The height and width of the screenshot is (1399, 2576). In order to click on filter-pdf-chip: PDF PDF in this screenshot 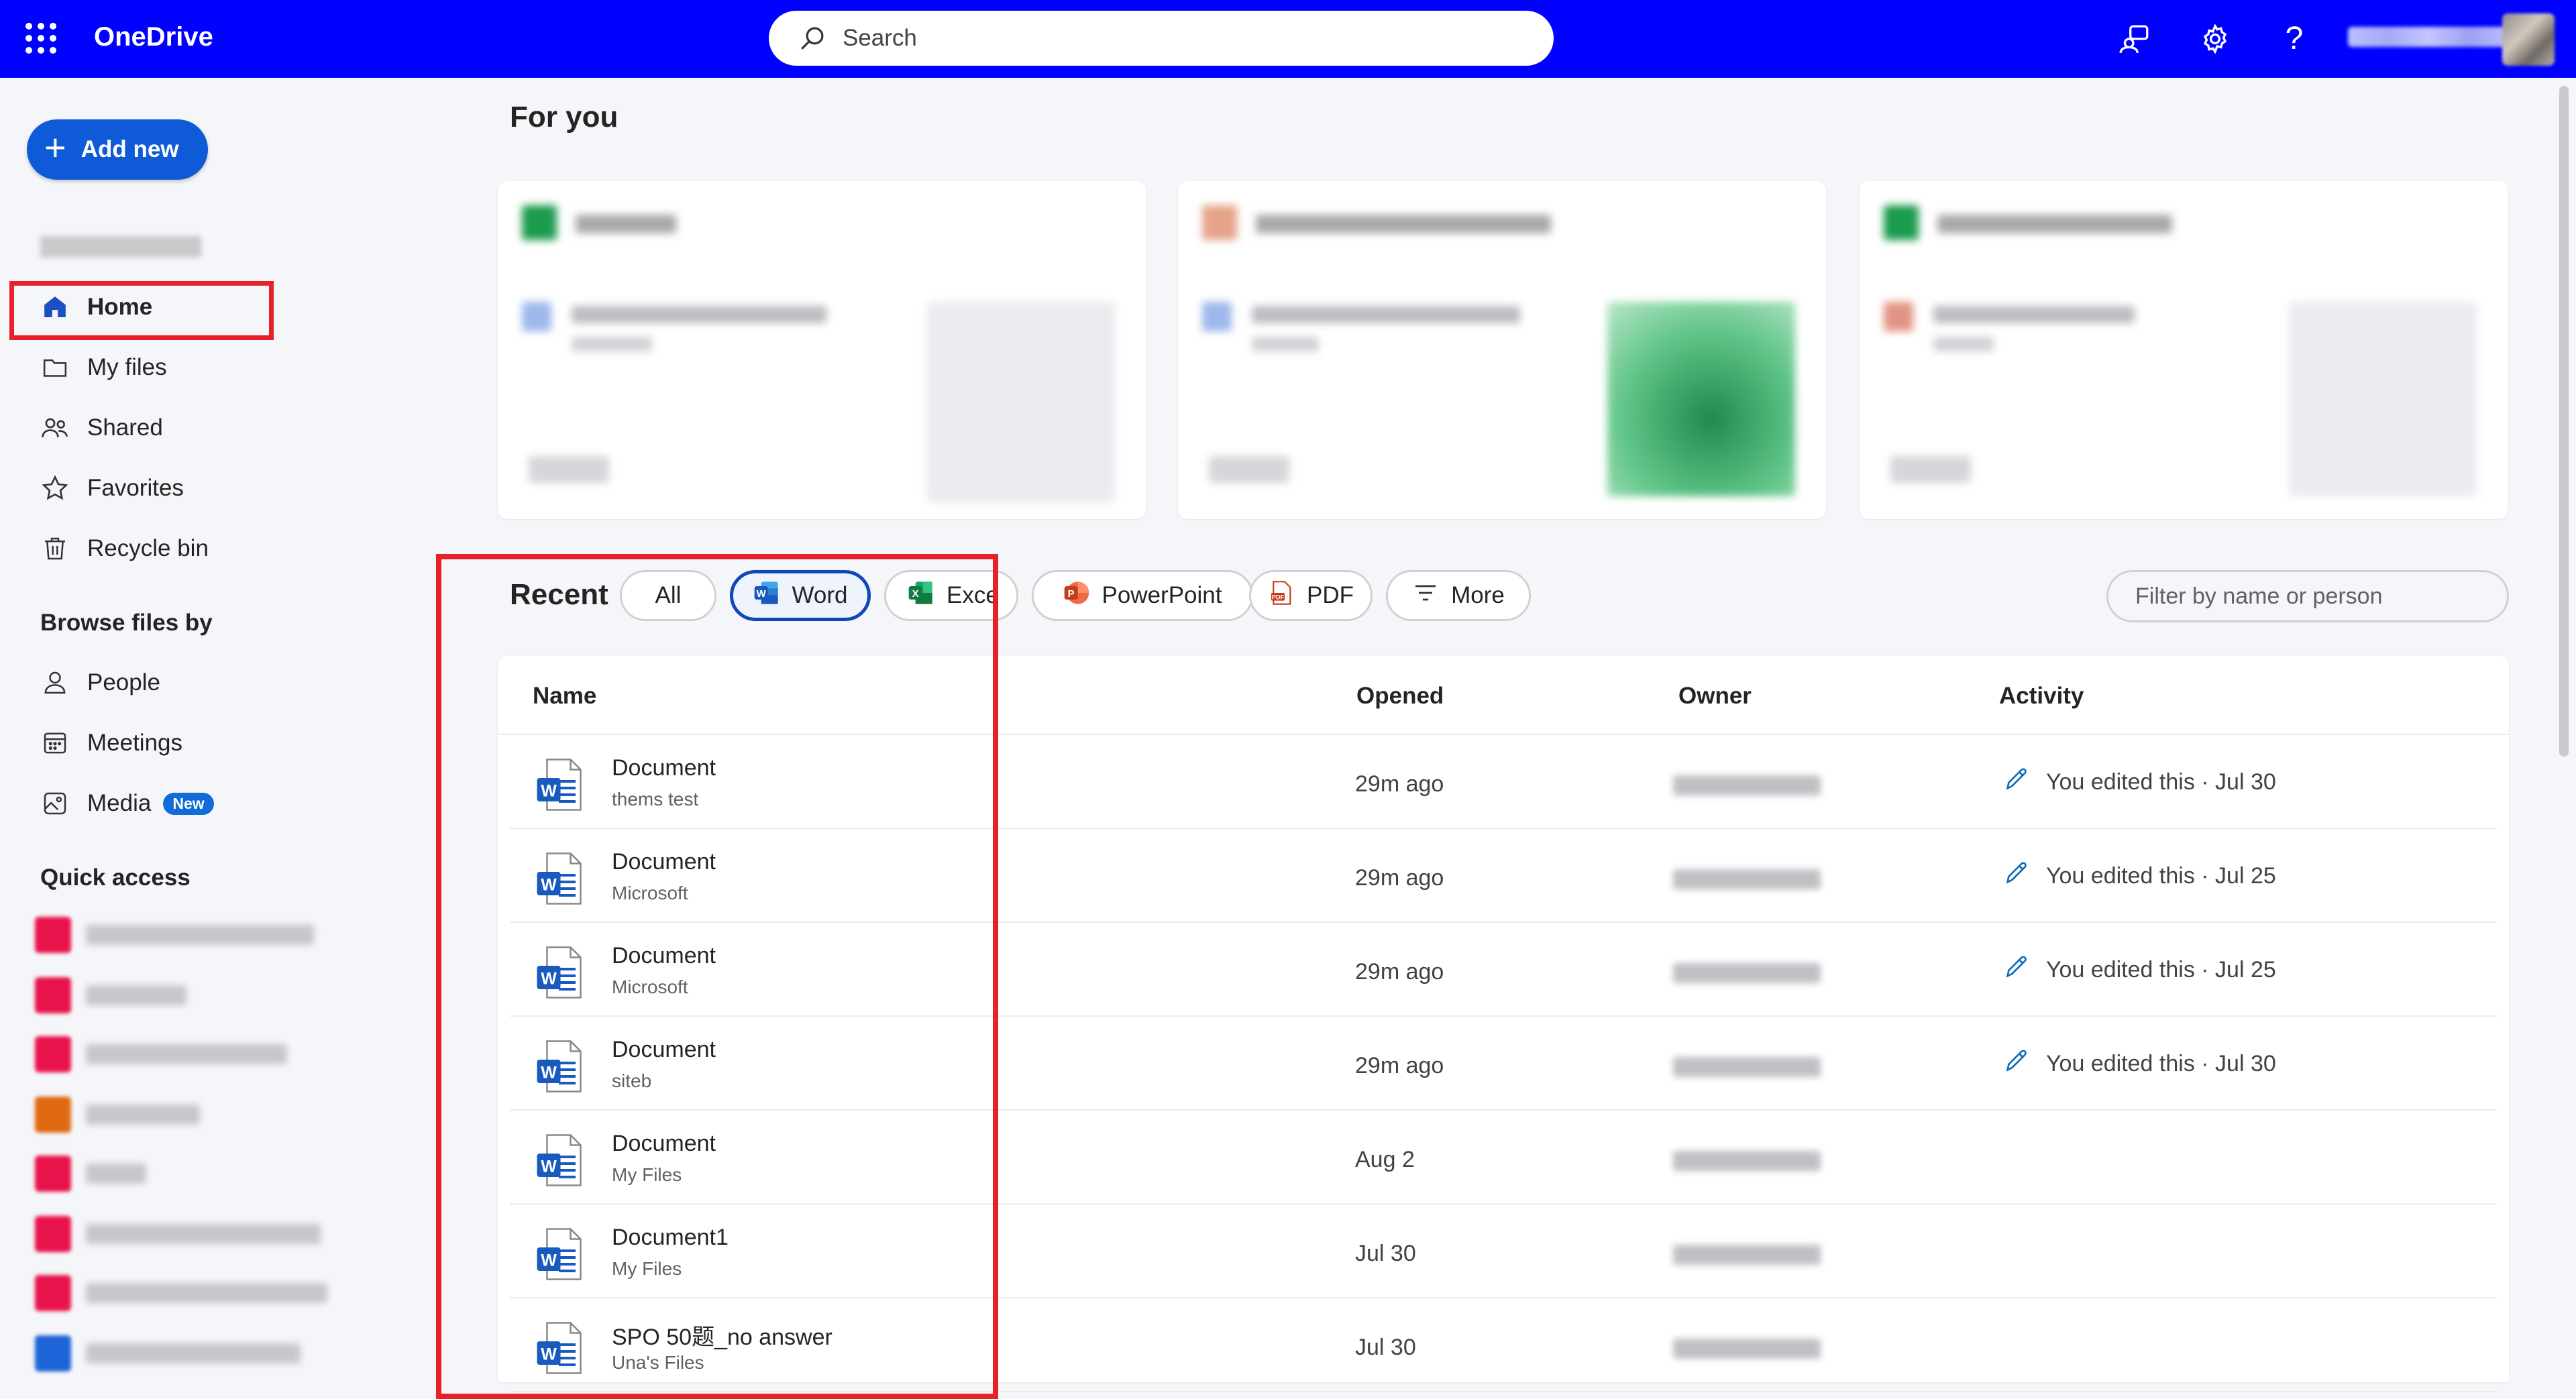, I will do `click(1311, 595)`.